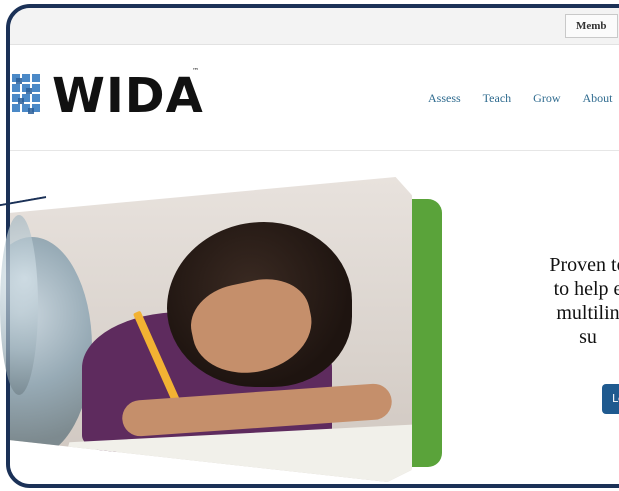  I want to click on member-button: Memb, so click(591, 26).